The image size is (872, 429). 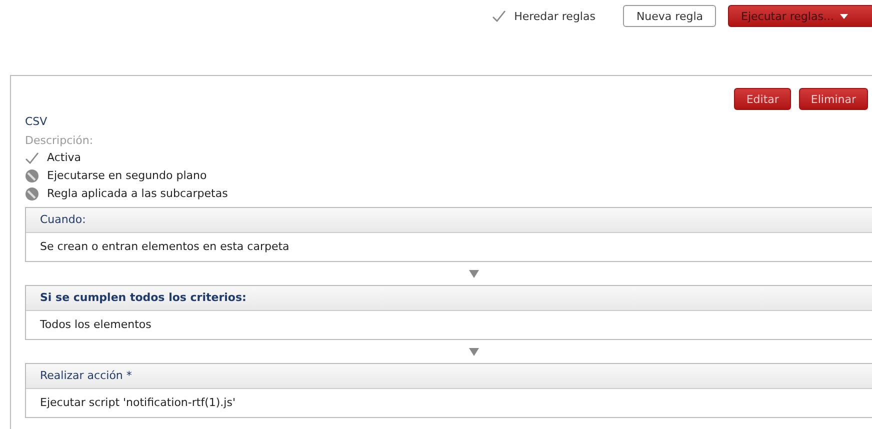 What do you see at coordinates (449, 298) in the screenshot?
I see `section-header: Si se cumplen todos los criterios:` at bounding box center [449, 298].